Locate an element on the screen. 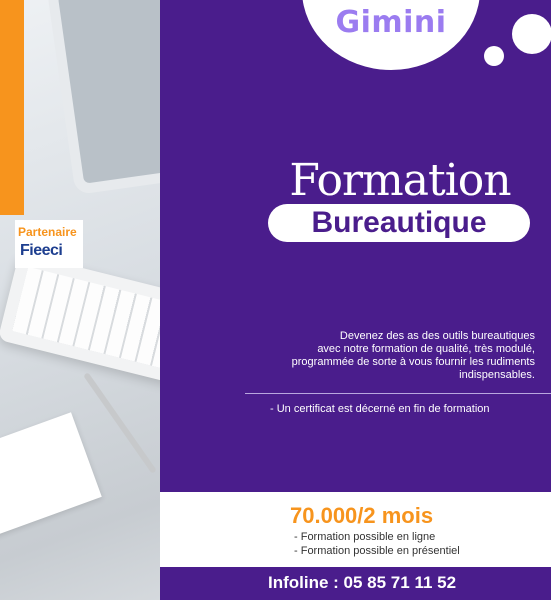  price-text: 70.000/2 mois is located at coordinates (362, 515).